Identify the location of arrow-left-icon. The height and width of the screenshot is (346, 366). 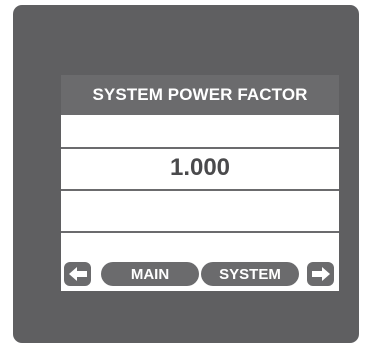
(77, 274).